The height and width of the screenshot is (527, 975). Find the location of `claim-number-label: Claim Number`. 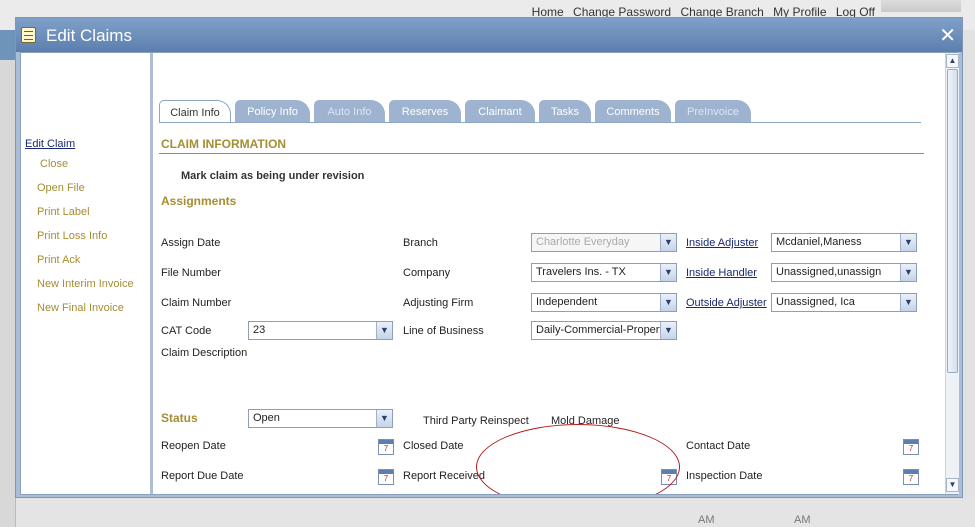

claim-number-label: Claim Number is located at coordinates (196, 303).